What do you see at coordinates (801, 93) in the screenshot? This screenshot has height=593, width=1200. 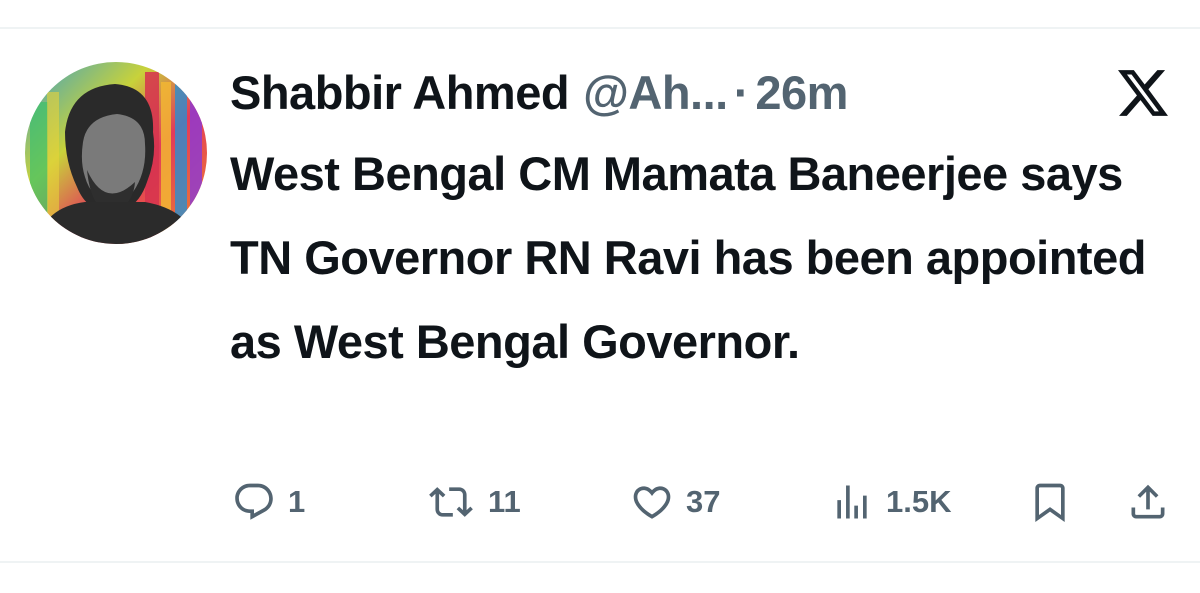 I see `tweet-timestamp: 26m` at bounding box center [801, 93].